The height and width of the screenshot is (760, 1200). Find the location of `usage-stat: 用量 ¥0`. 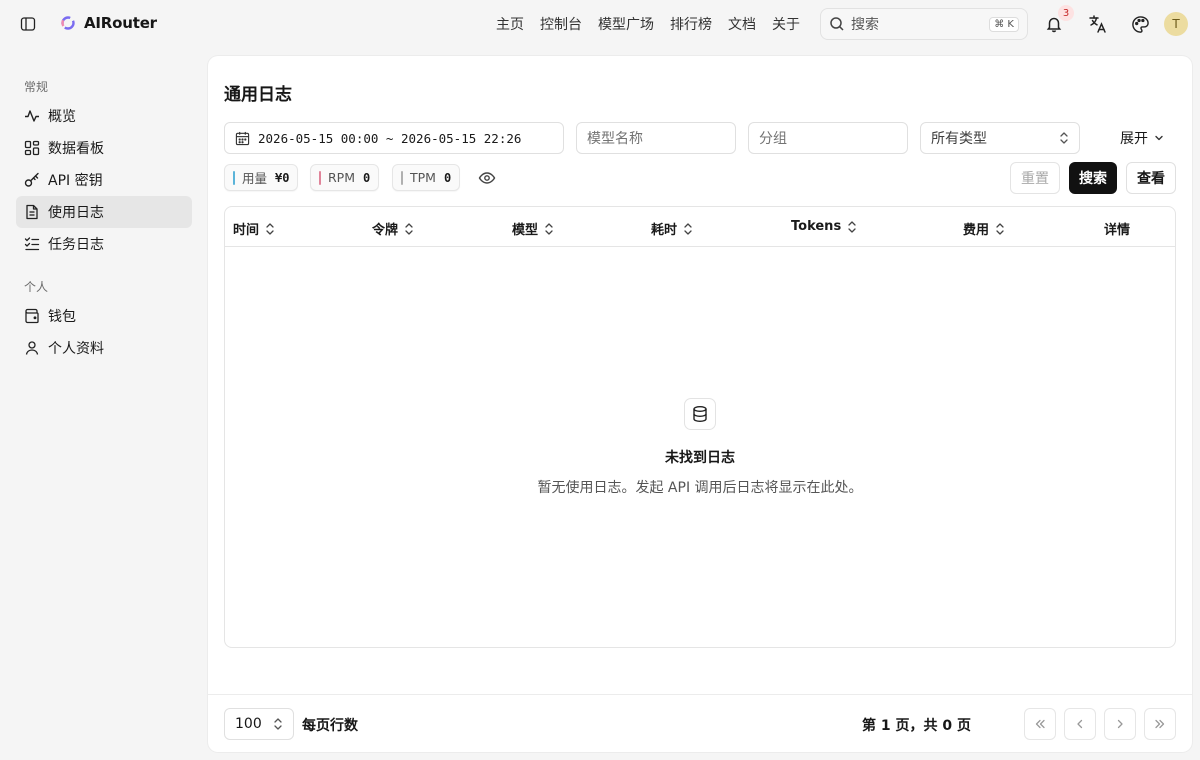

usage-stat: 用量 ¥0 is located at coordinates (261, 177).